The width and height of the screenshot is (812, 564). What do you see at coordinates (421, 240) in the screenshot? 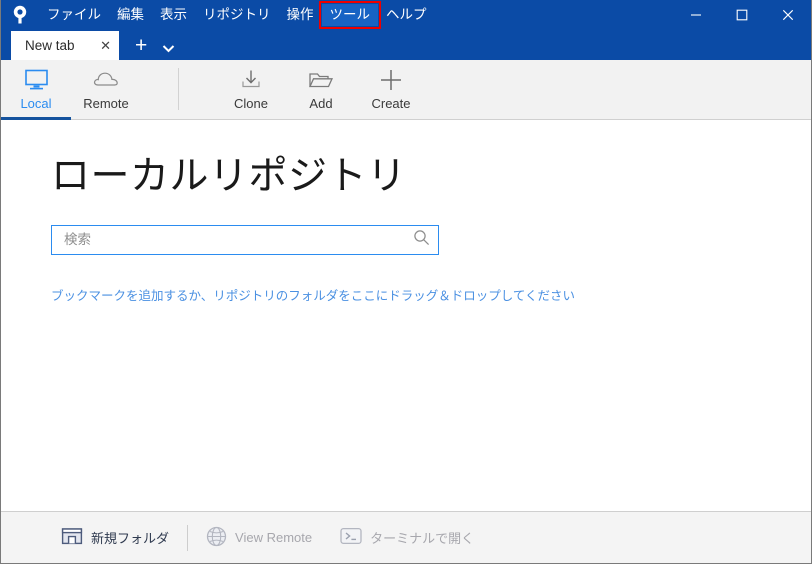
I see `search-icon` at bounding box center [421, 240].